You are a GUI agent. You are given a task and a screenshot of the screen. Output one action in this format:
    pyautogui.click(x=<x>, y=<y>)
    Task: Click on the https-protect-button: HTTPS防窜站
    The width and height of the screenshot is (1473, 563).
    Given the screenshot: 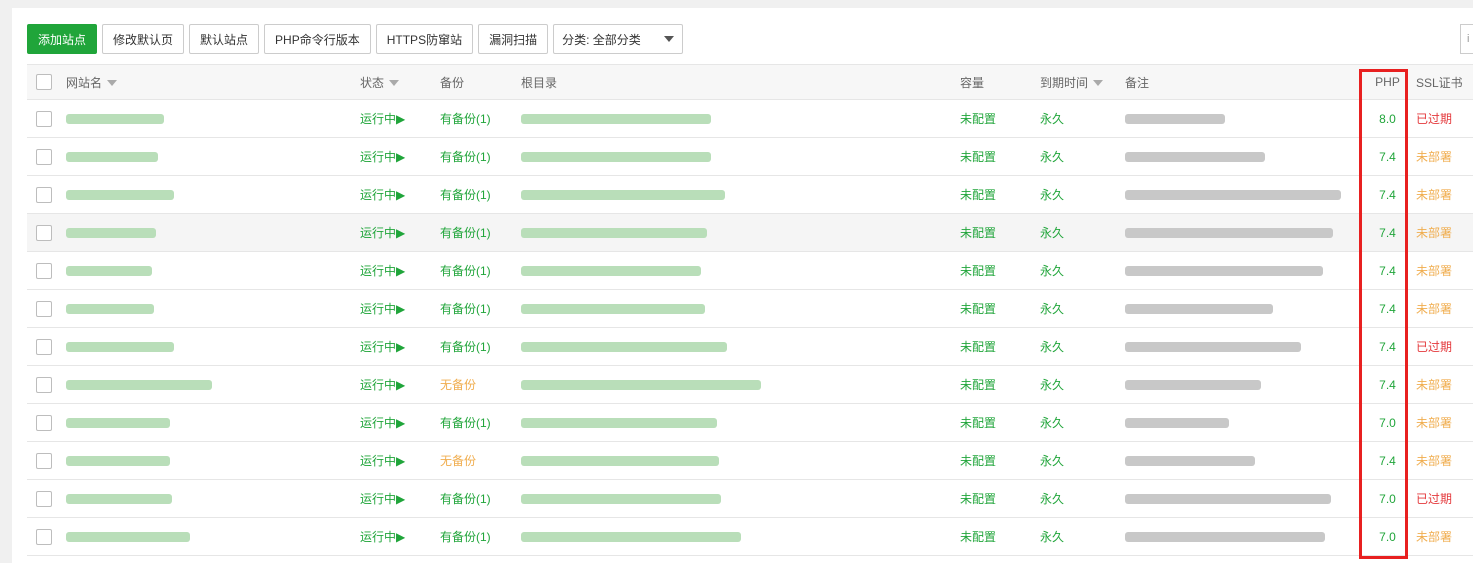 What is the action you would take?
    pyautogui.click(x=424, y=39)
    